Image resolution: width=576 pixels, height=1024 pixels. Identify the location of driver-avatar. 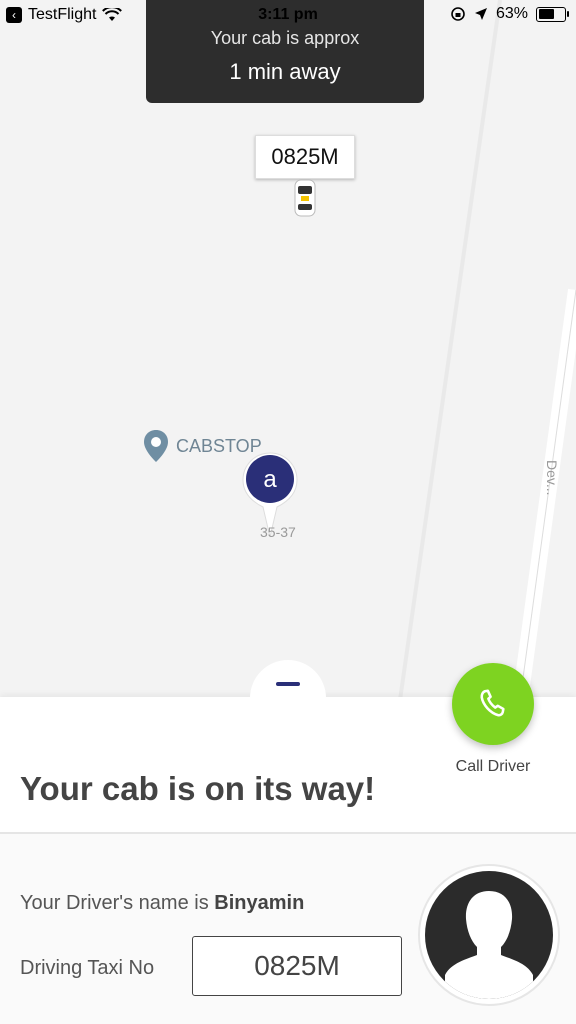
(489, 935).